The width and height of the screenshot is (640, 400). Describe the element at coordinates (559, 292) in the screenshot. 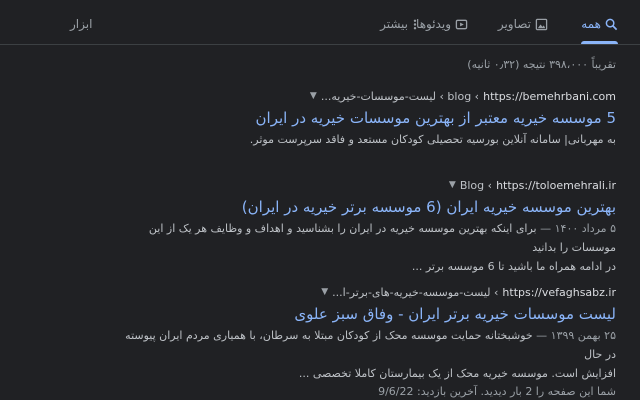

I see `result-domain: https://vefaghsabz.ir` at that location.